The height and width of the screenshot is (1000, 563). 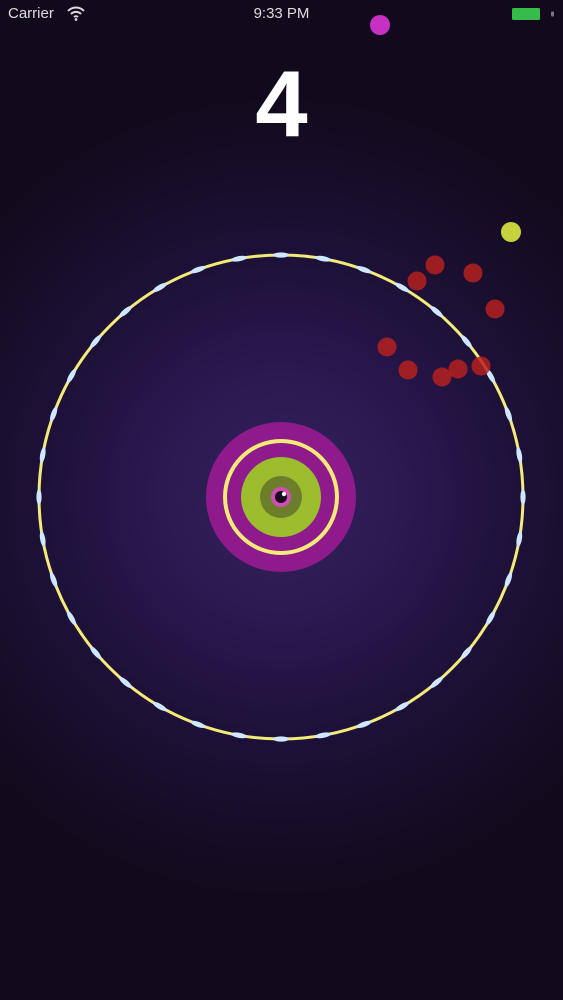 I want to click on ball-lime, so click(x=511, y=232).